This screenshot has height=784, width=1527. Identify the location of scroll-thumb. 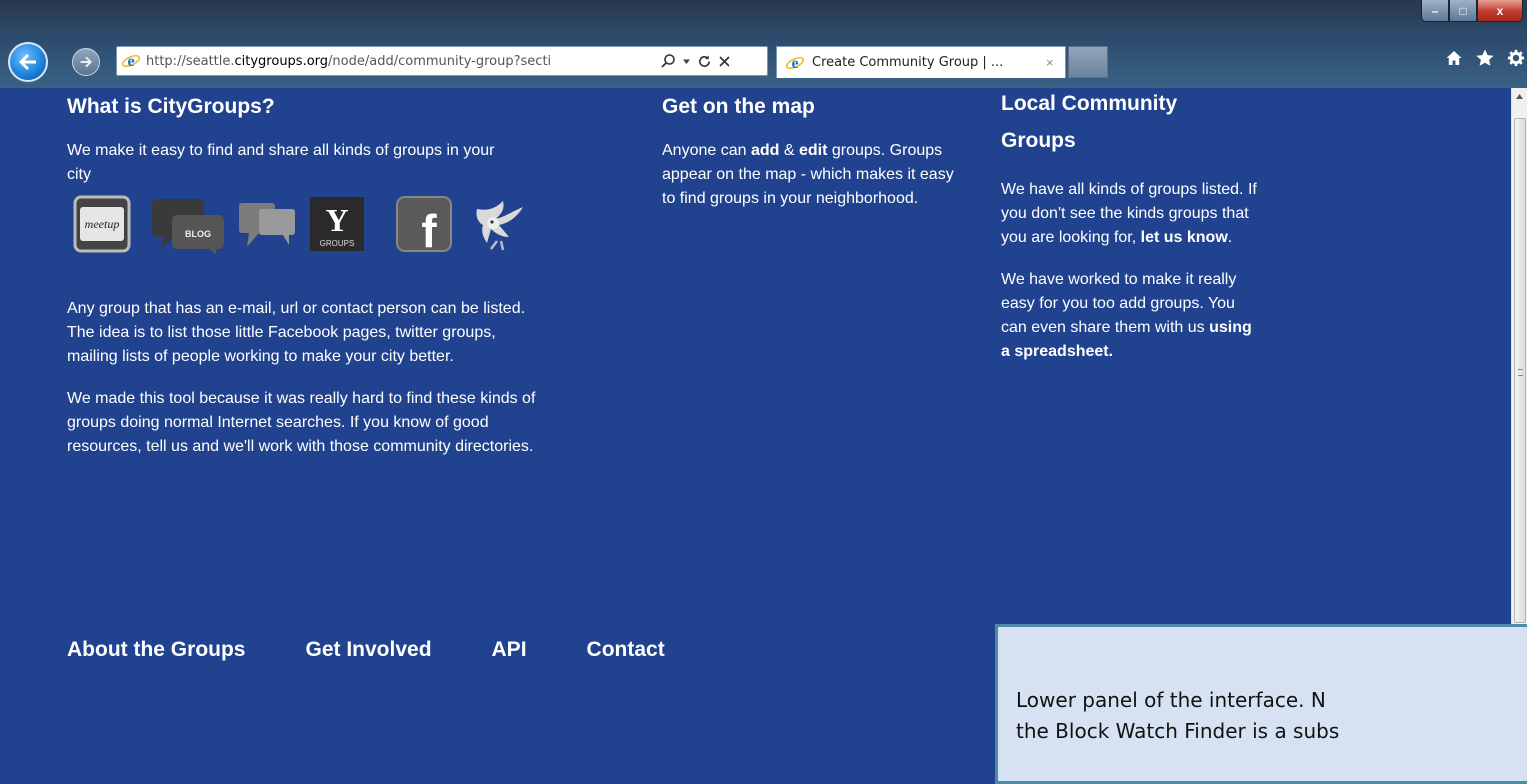
(1520, 370).